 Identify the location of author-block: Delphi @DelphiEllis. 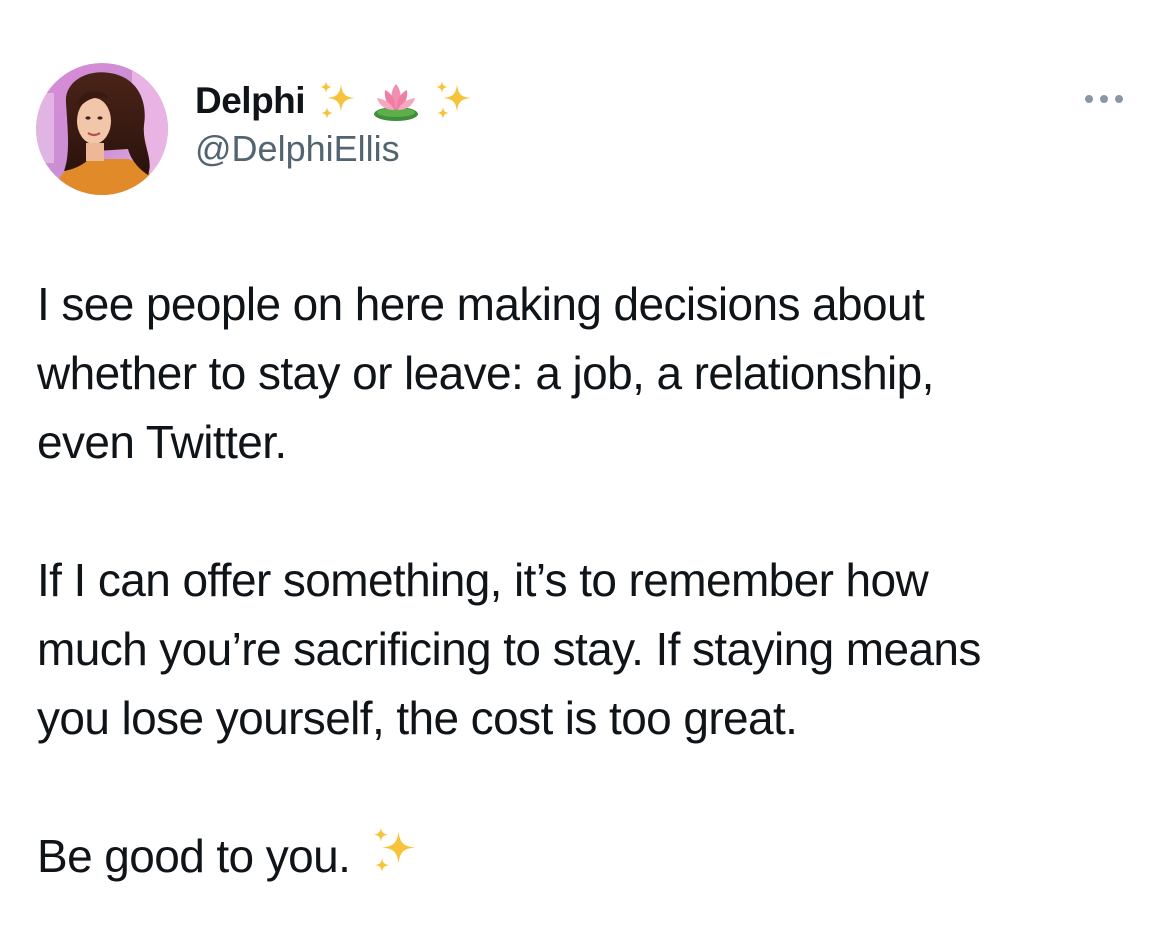
(336, 123).